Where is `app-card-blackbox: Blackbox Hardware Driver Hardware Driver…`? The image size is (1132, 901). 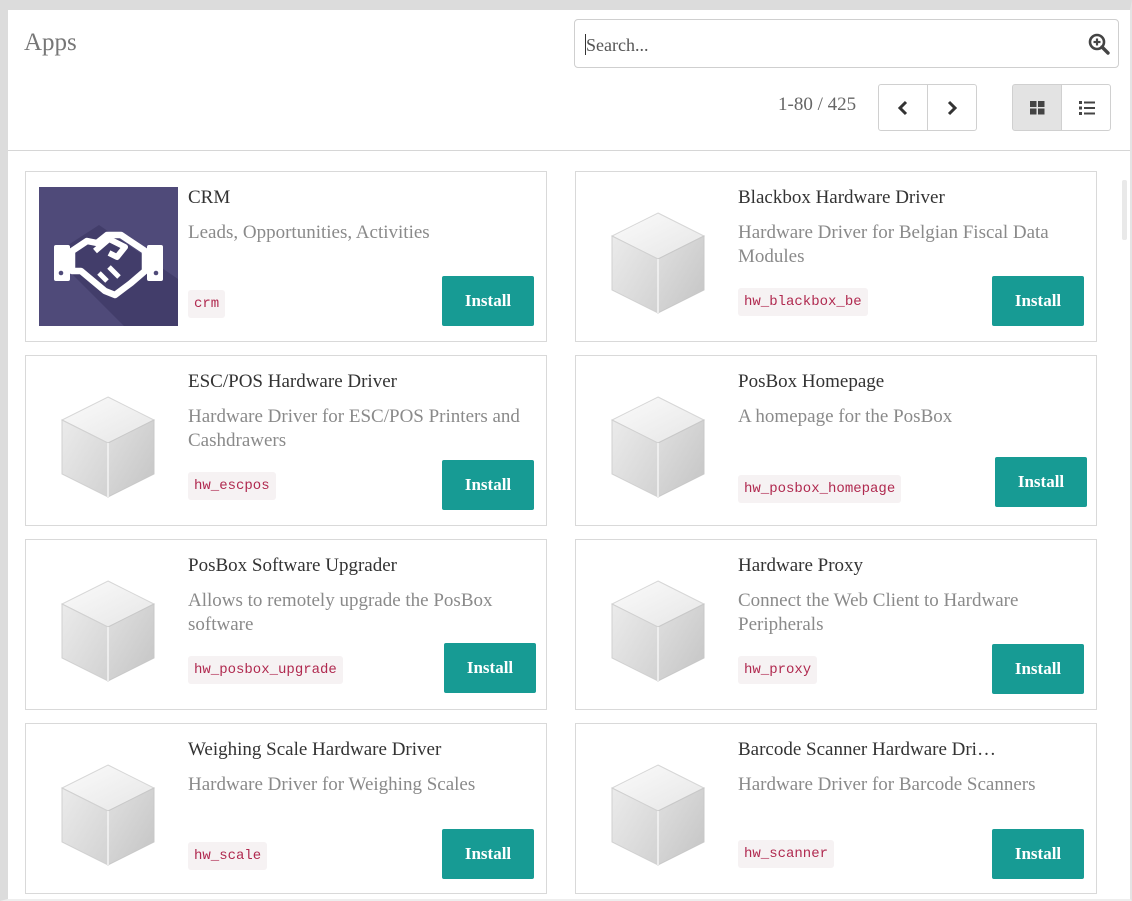
app-card-blackbox: Blackbox Hardware Driver Hardware Driver… is located at coordinates (836, 256).